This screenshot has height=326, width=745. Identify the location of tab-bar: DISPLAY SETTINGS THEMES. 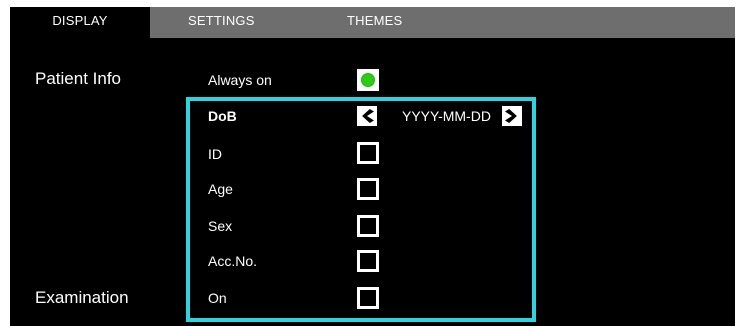
(372, 22).